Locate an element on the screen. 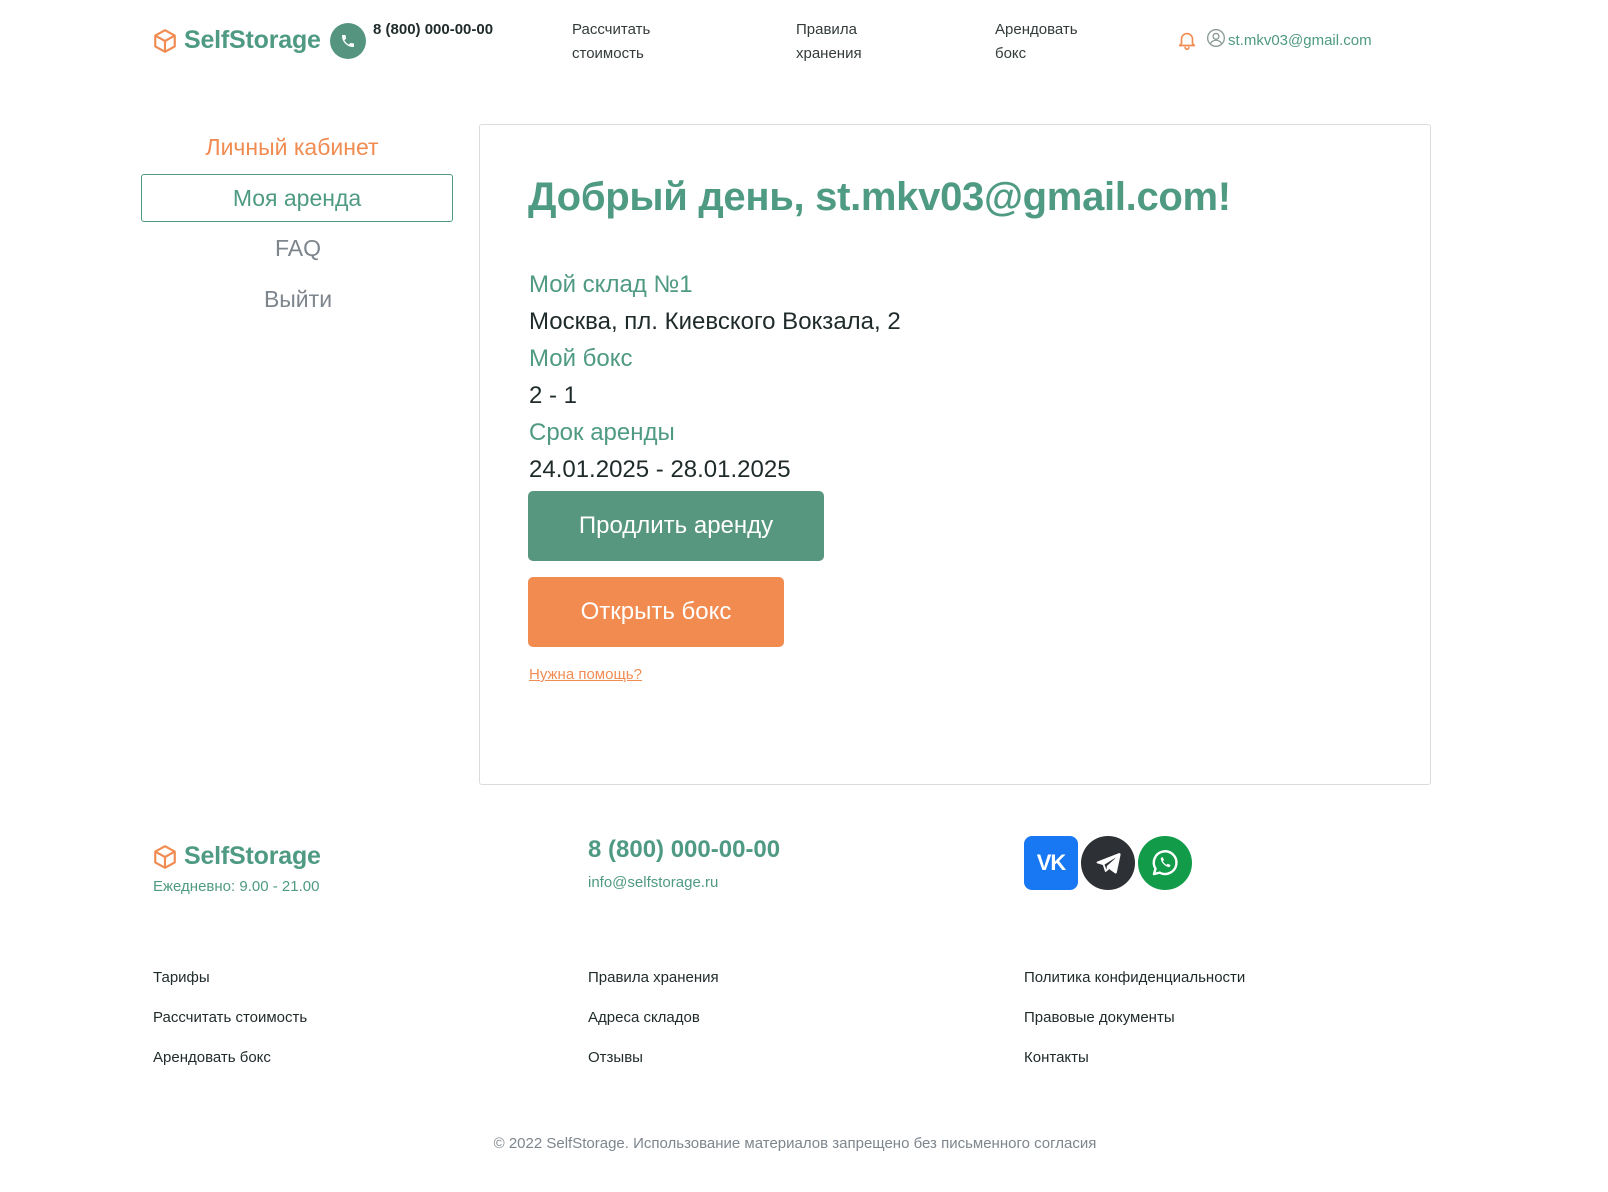 Image resolution: width=1608 pixels, height=1192 pixels. footer-link-calculate: Рассчитать стоимость is located at coordinates (230, 1017).